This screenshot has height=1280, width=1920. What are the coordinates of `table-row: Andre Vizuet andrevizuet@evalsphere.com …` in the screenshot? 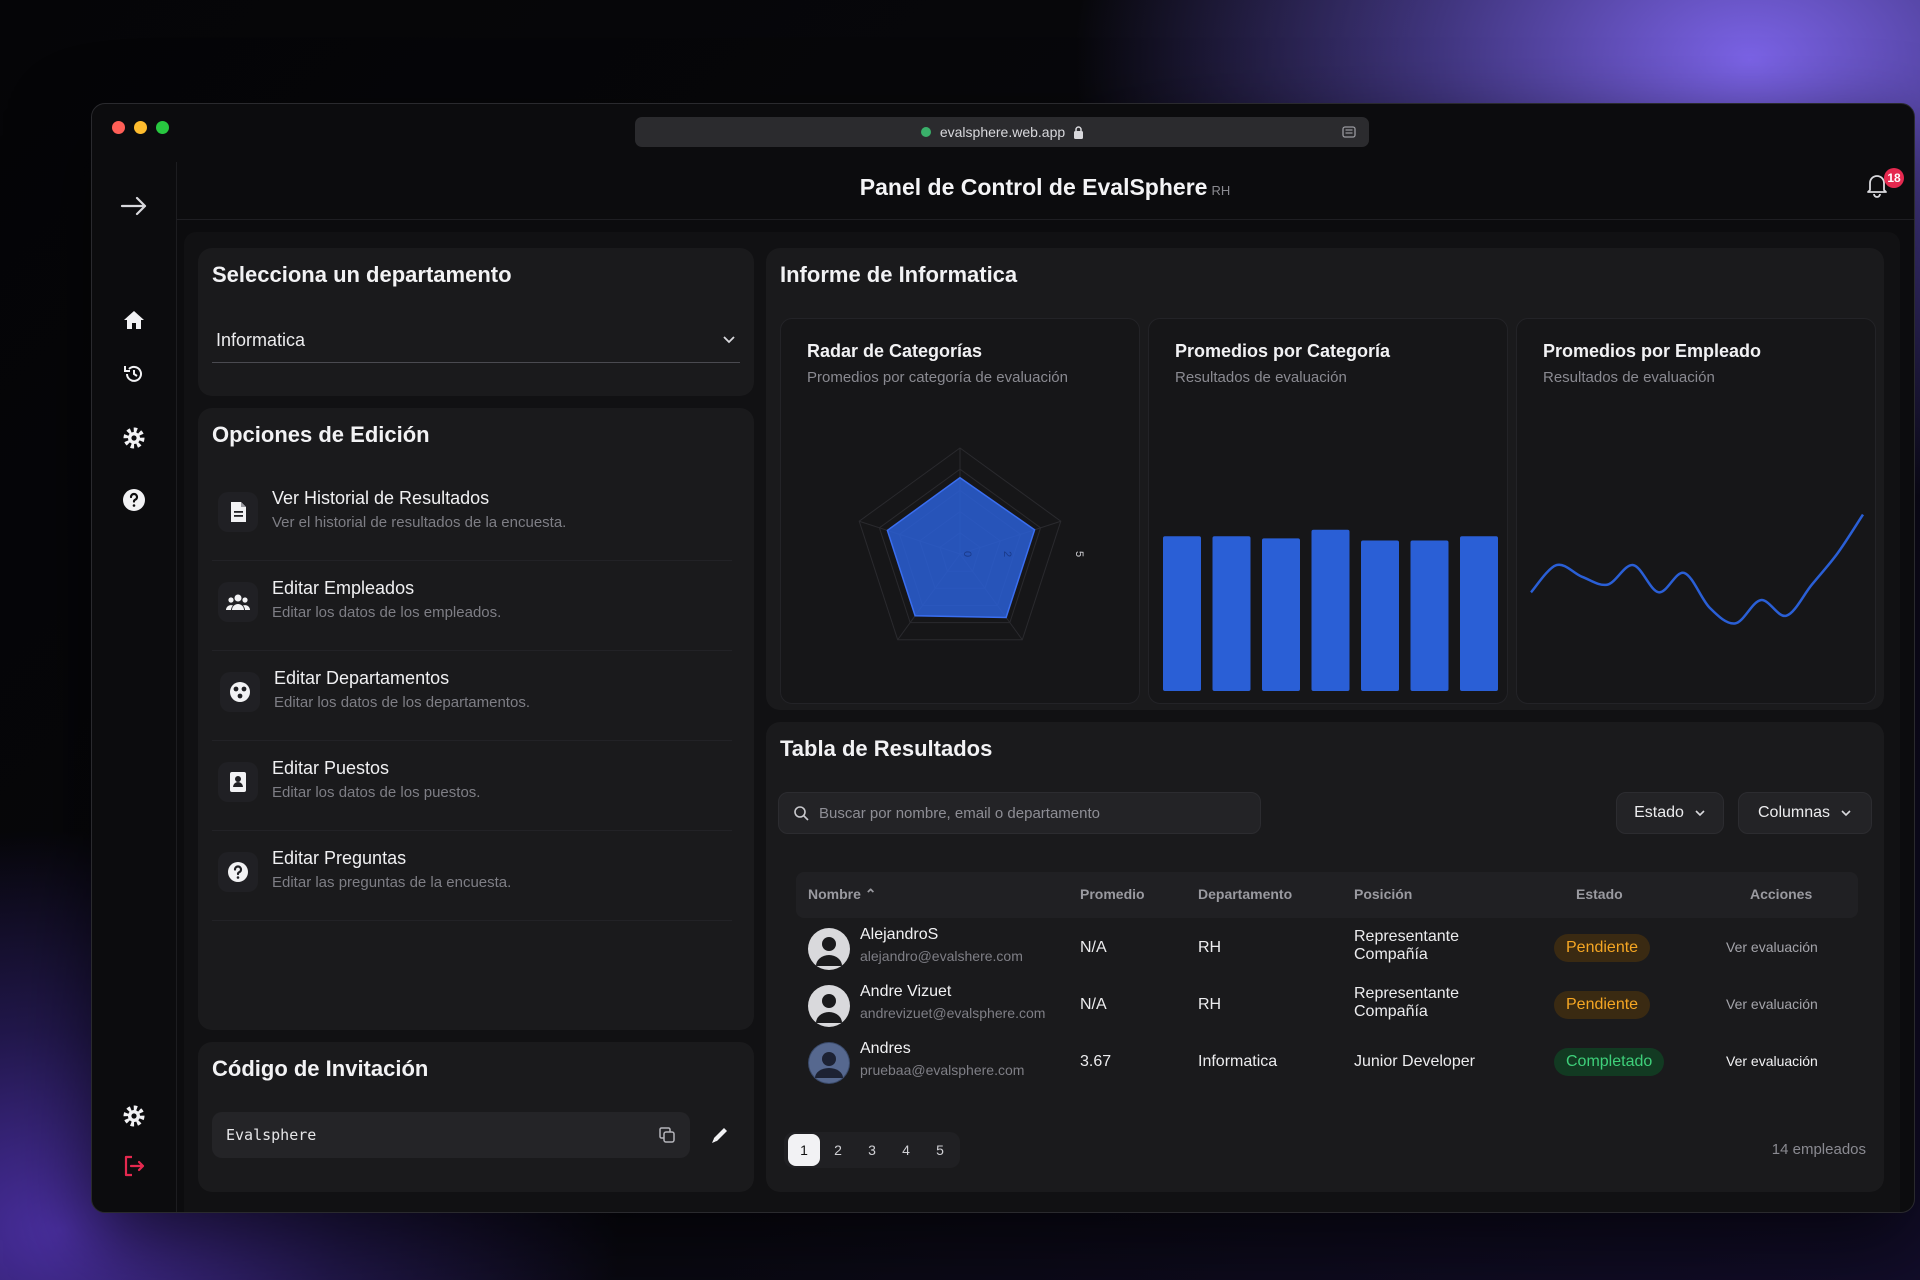 It's located at (1327, 1005).